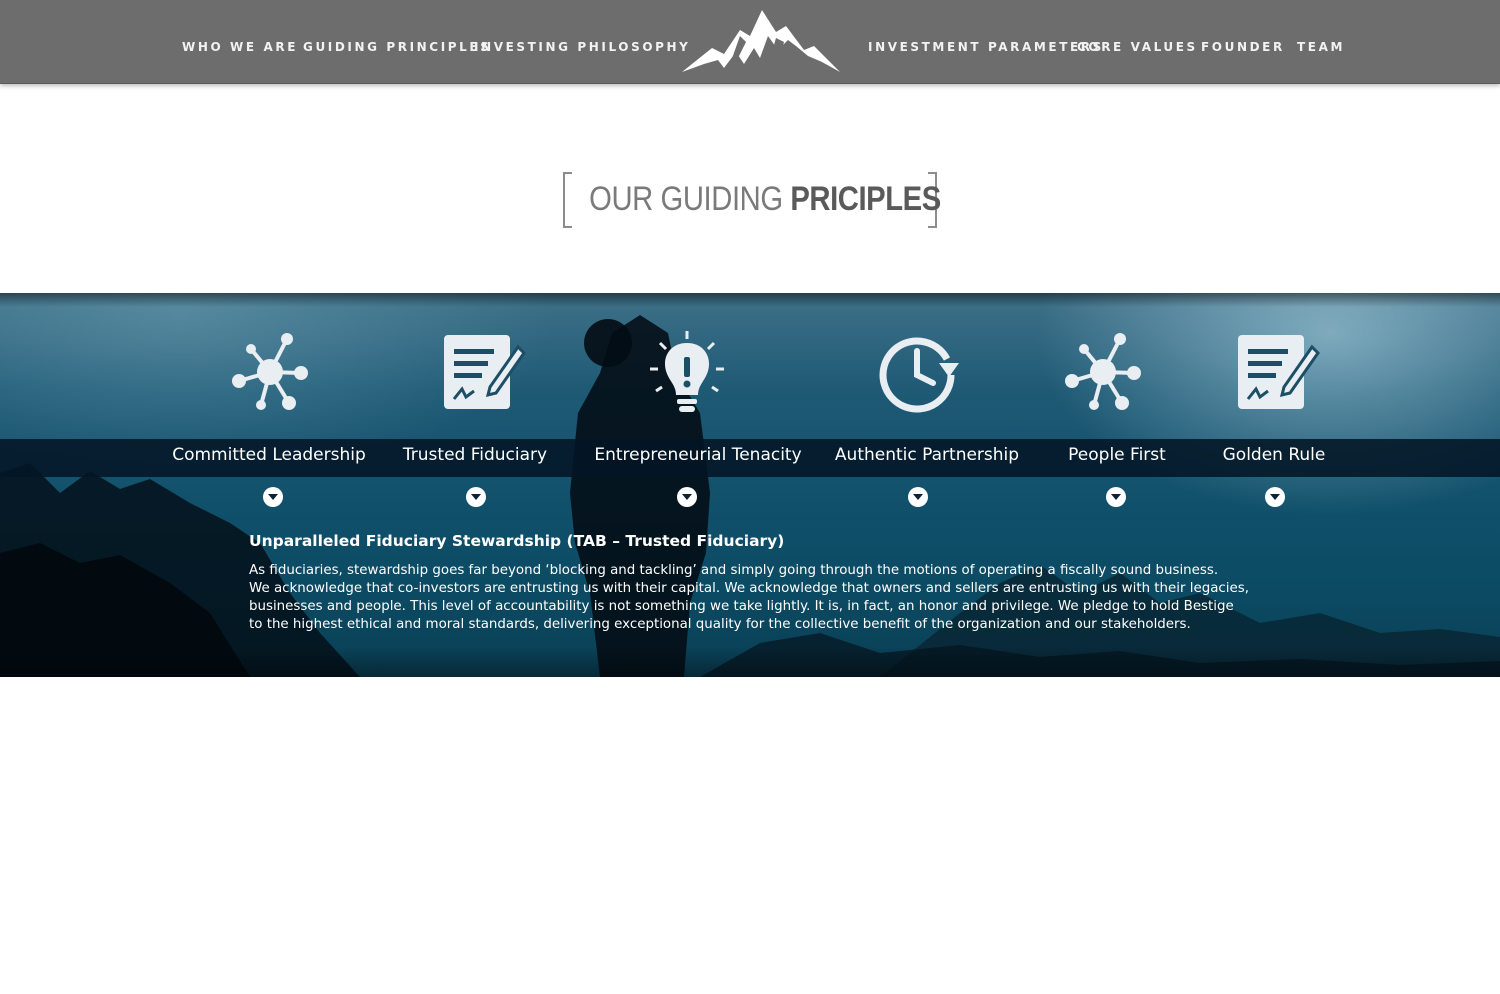 The image size is (1500, 994). What do you see at coordinates (476, 497) in the screenshot?
I see `expand-trusted-fiduciary-button` at bounding box center [476, 497].